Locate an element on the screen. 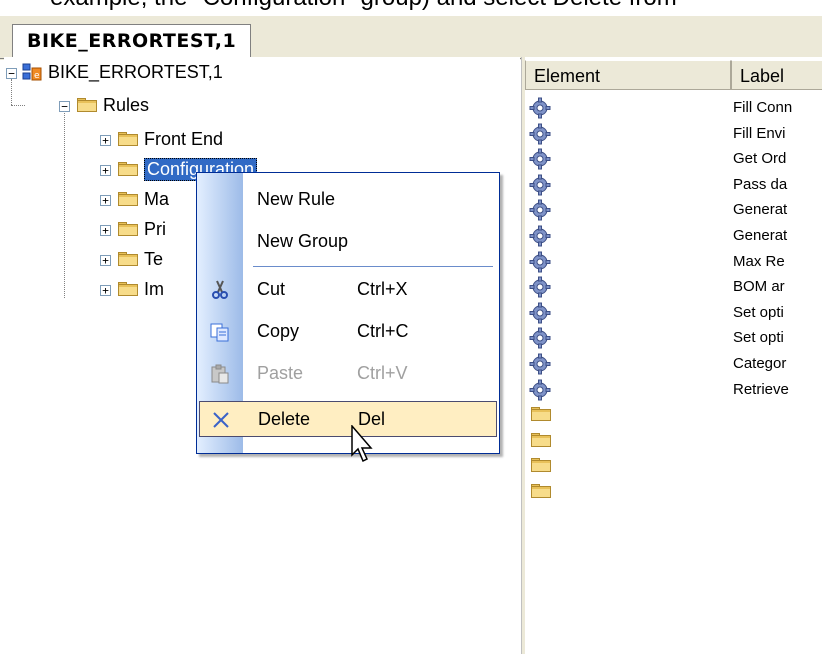  menu-item-new-group: New Group is located at coordinates (348, 241).